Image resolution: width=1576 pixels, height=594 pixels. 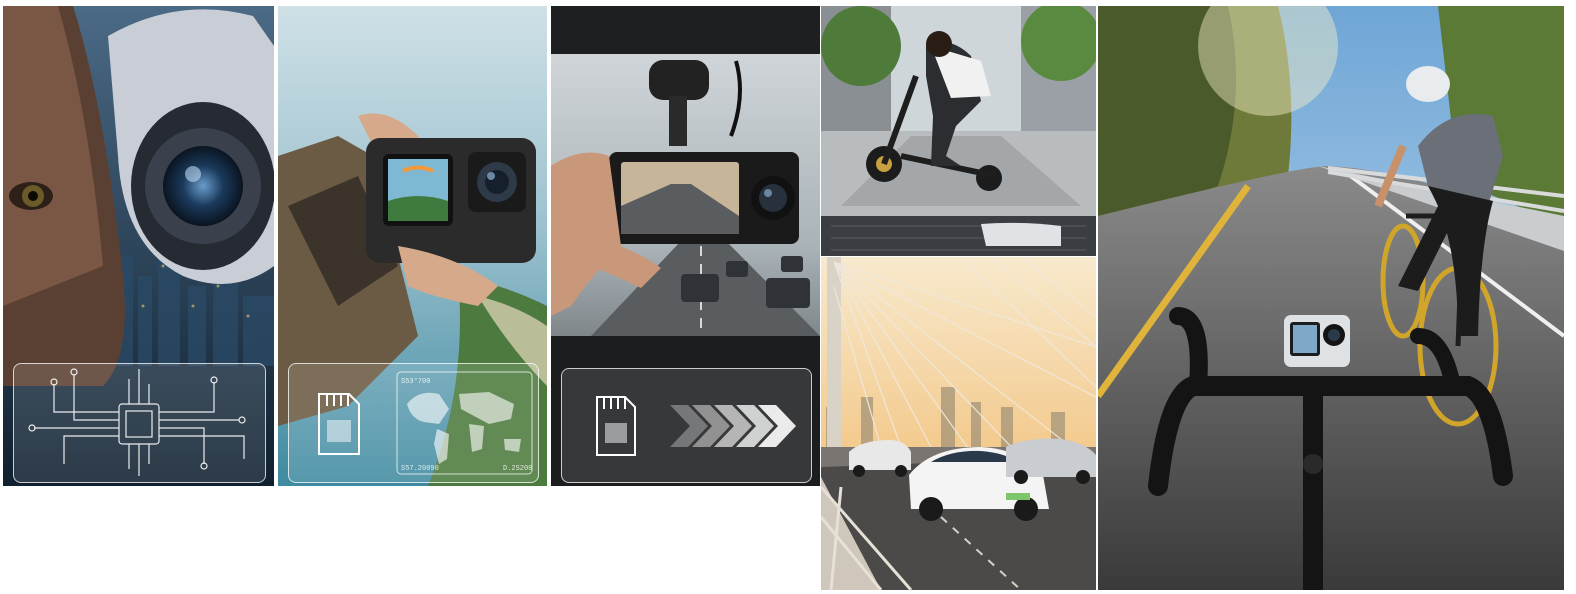 I want to click on map-coordinate-bottom-left: S57.20090, so click(x=420, y=469).